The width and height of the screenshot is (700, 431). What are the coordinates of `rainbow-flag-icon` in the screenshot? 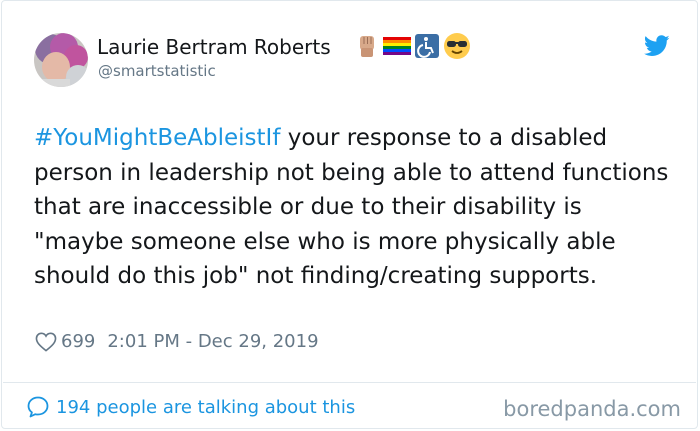 It's located at (397, 46).